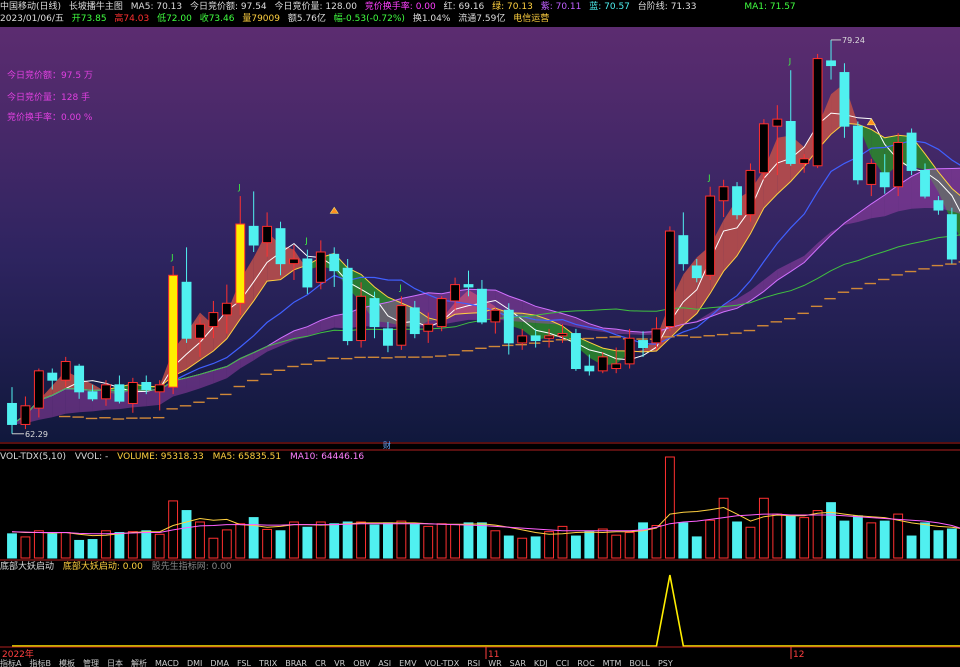 The image size is (960, 667). I want to click on indicator-tab: OBV, so click(361, 663).